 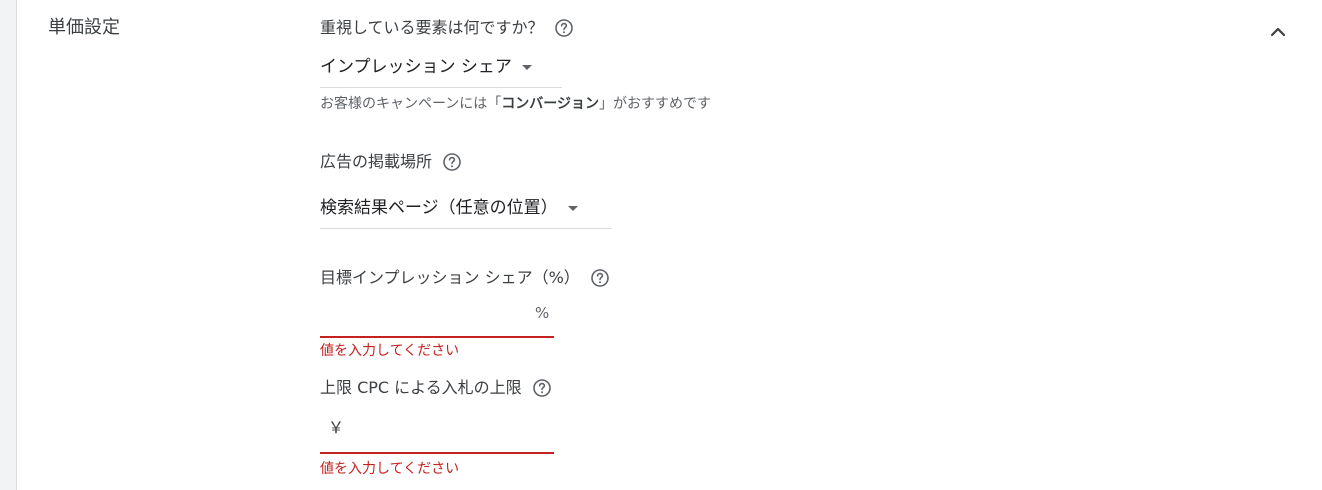 What do you see at coordinates (376, 161) in the screenshot?
I see `placement-label: 広告の掲載場所` at bounding box center [376, 161].